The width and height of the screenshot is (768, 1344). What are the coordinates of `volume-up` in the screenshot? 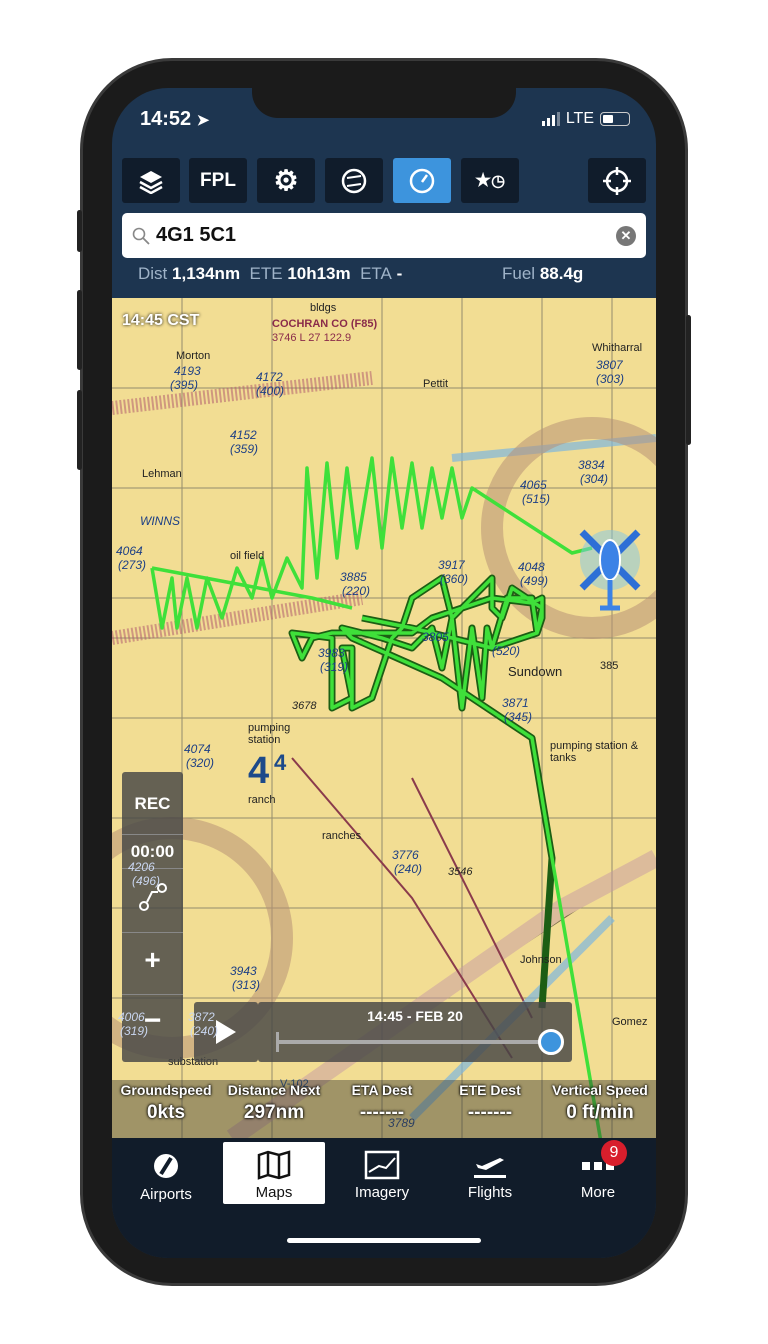 It's located at (79, 330).